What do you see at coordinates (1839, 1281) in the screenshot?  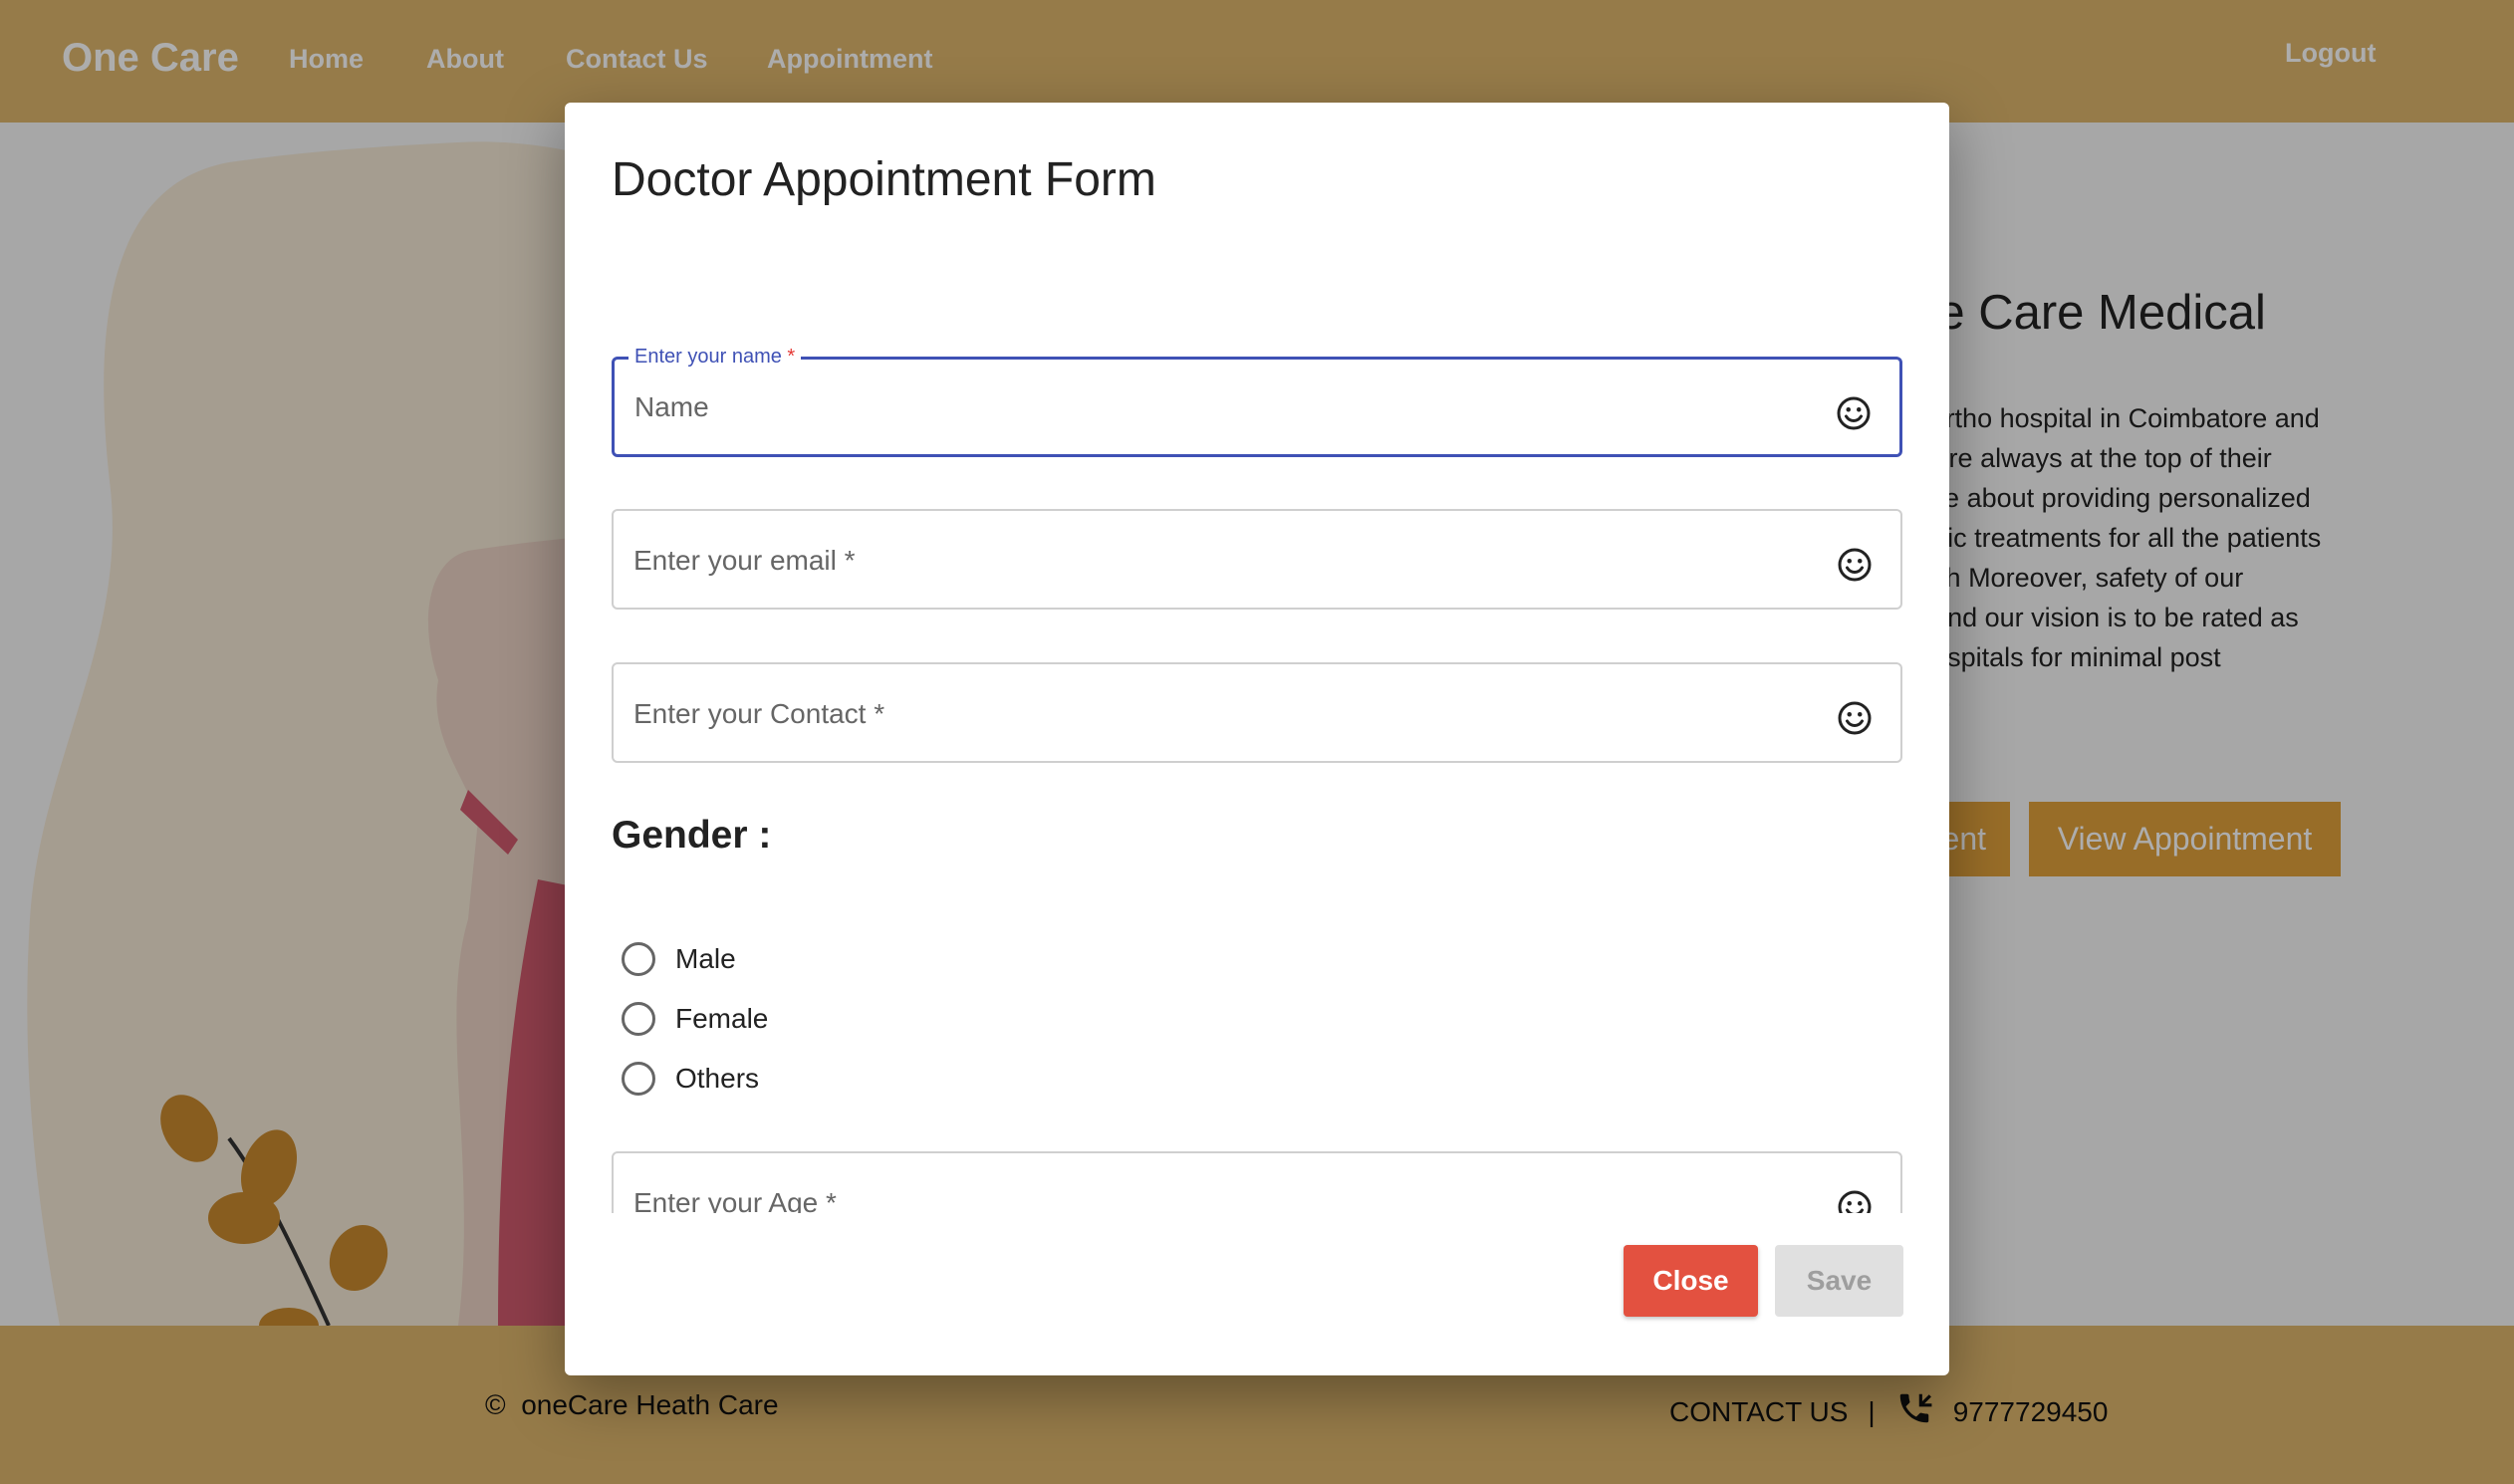 I see `save-button: Save` at bounding box center [1839, 1281].